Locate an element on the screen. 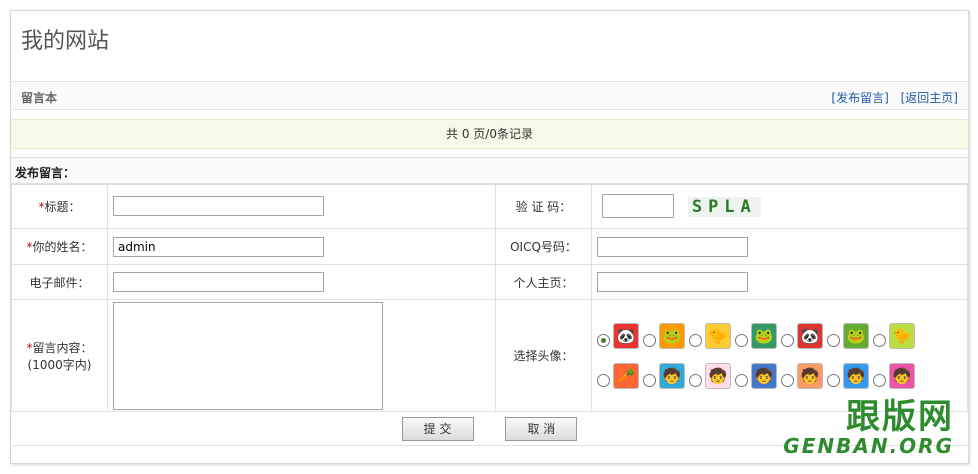  avatar-label: 选择头像： is located at coordinates (543, 356).